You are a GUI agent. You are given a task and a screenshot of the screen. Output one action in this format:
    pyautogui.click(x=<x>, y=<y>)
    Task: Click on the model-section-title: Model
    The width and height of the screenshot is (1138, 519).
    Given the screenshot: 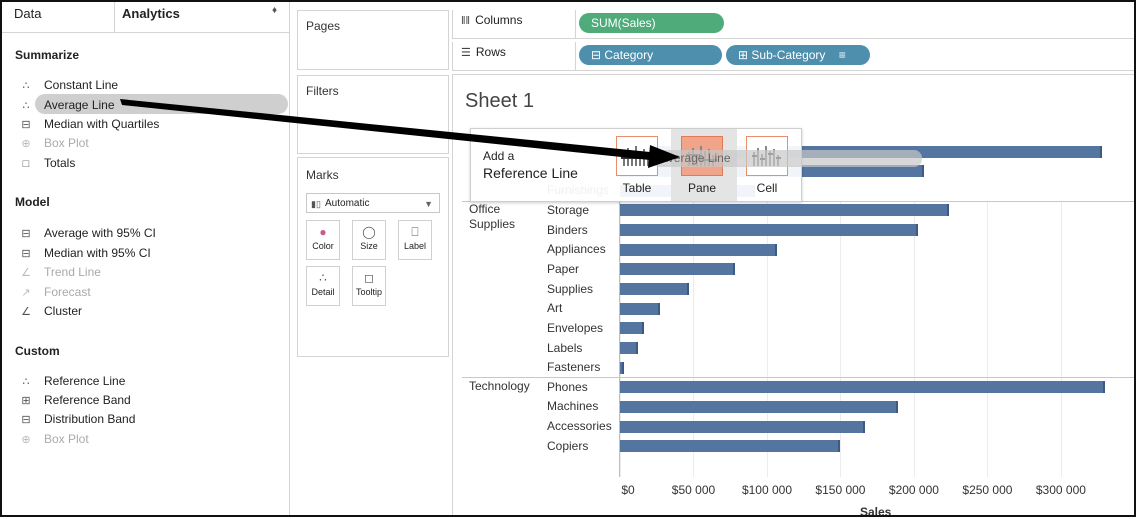 What is the action you would take?
    pyautogui.click(x=32, y=202)
    